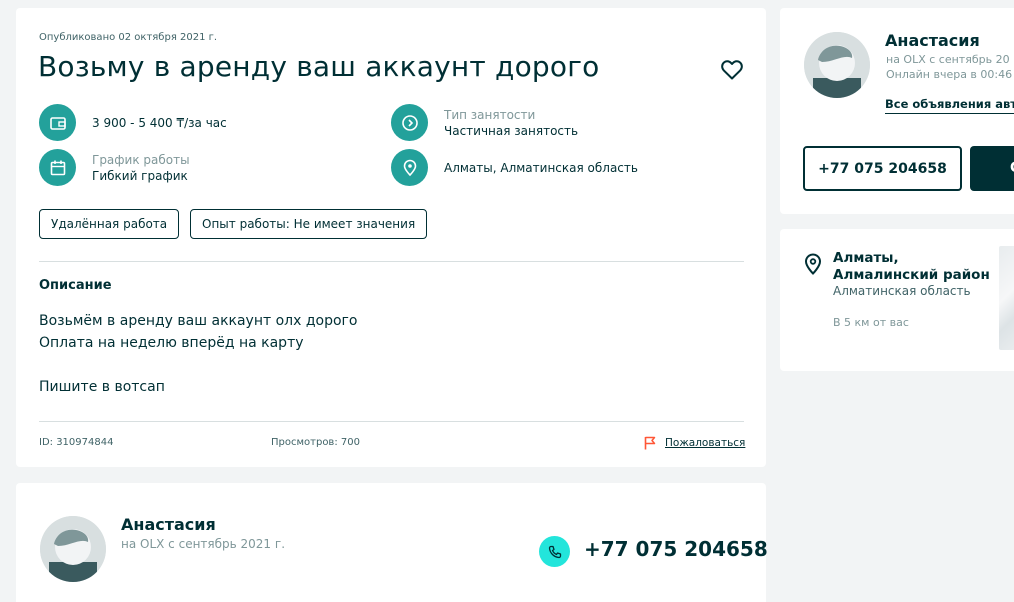 The image size is (1014, 602). I want to click on report-link: Пожаловаться, so click(694, 443).